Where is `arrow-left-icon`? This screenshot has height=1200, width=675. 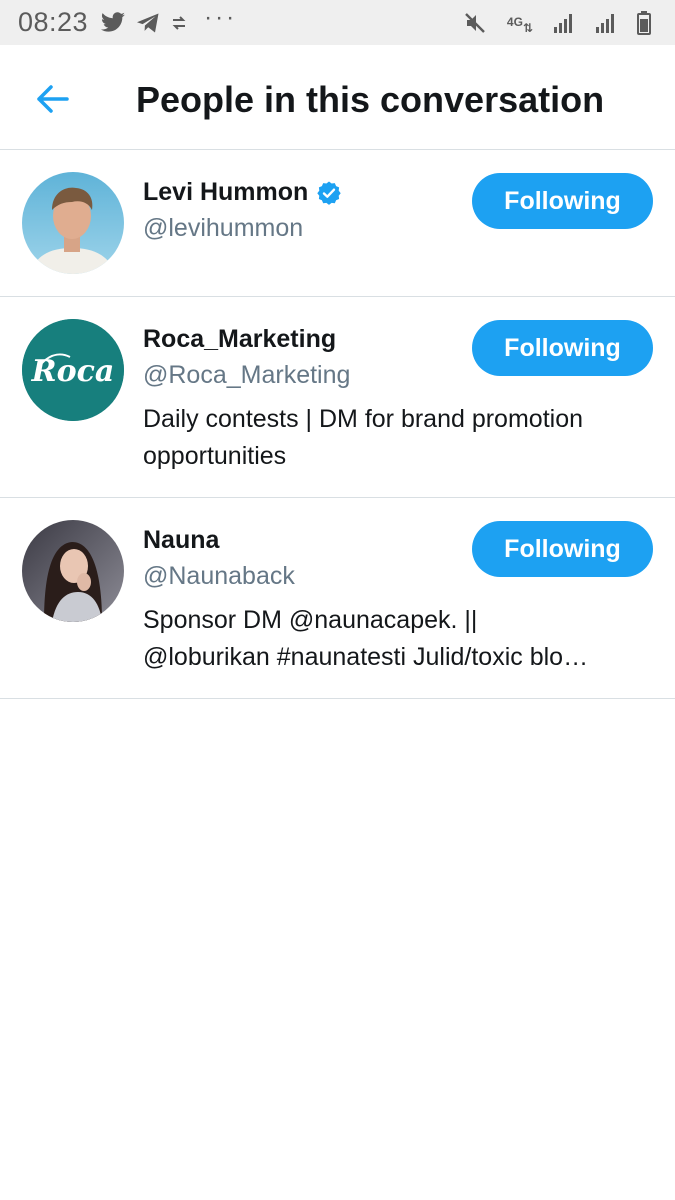
arrow-left-icon is located at coordinates (53, 99).